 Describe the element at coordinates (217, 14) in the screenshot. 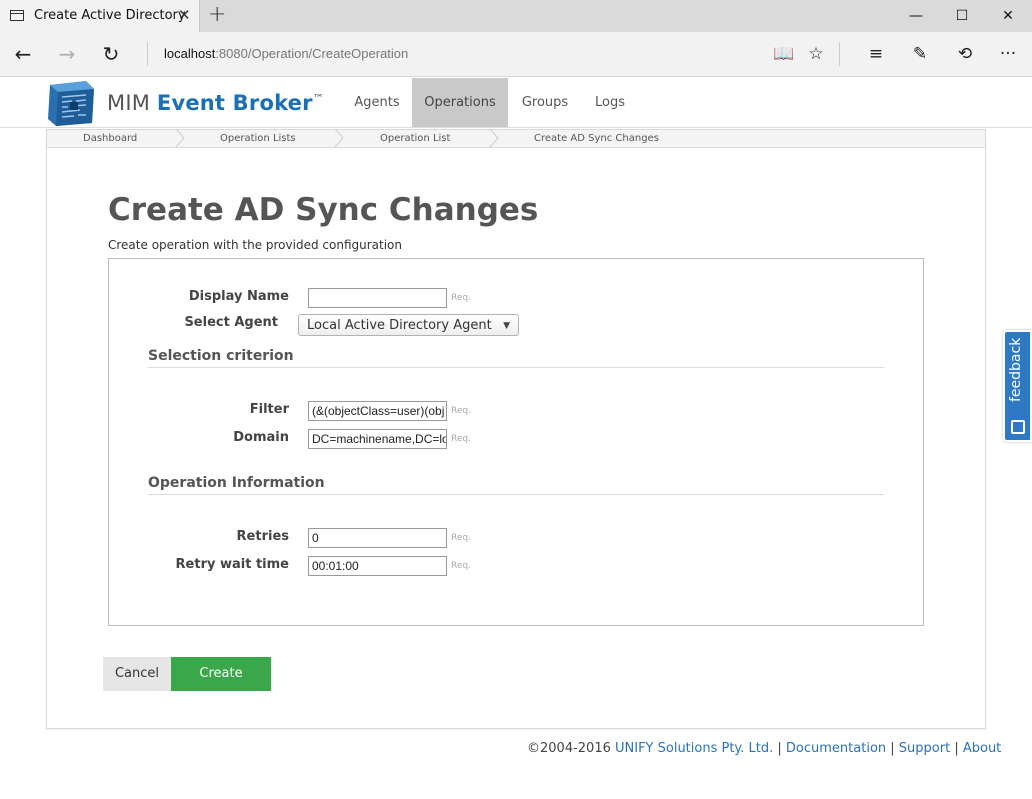

I see `new-tab-button: +` at that location.